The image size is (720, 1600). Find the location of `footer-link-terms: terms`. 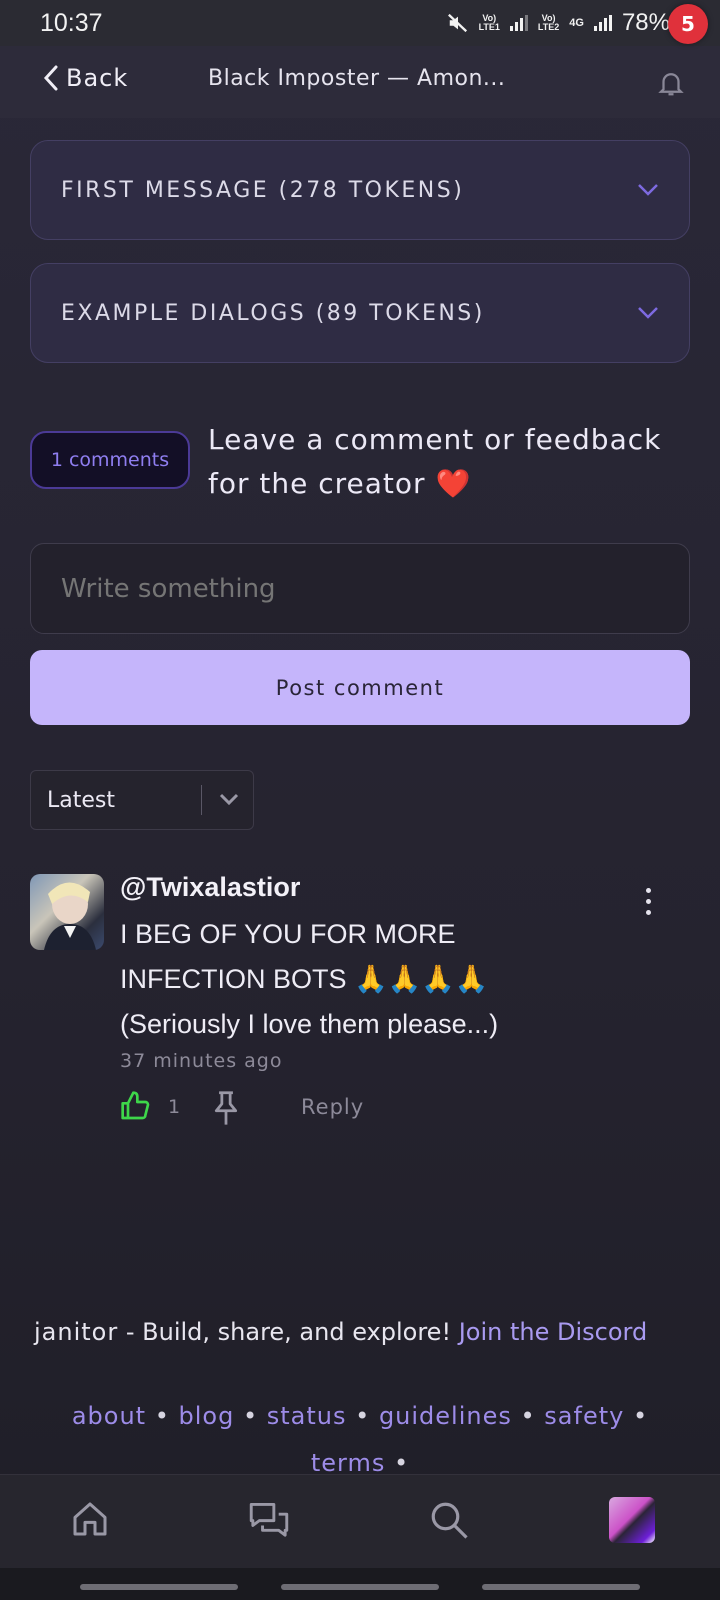

footer-link-terms: terms is located at coordinates (348, 1463).